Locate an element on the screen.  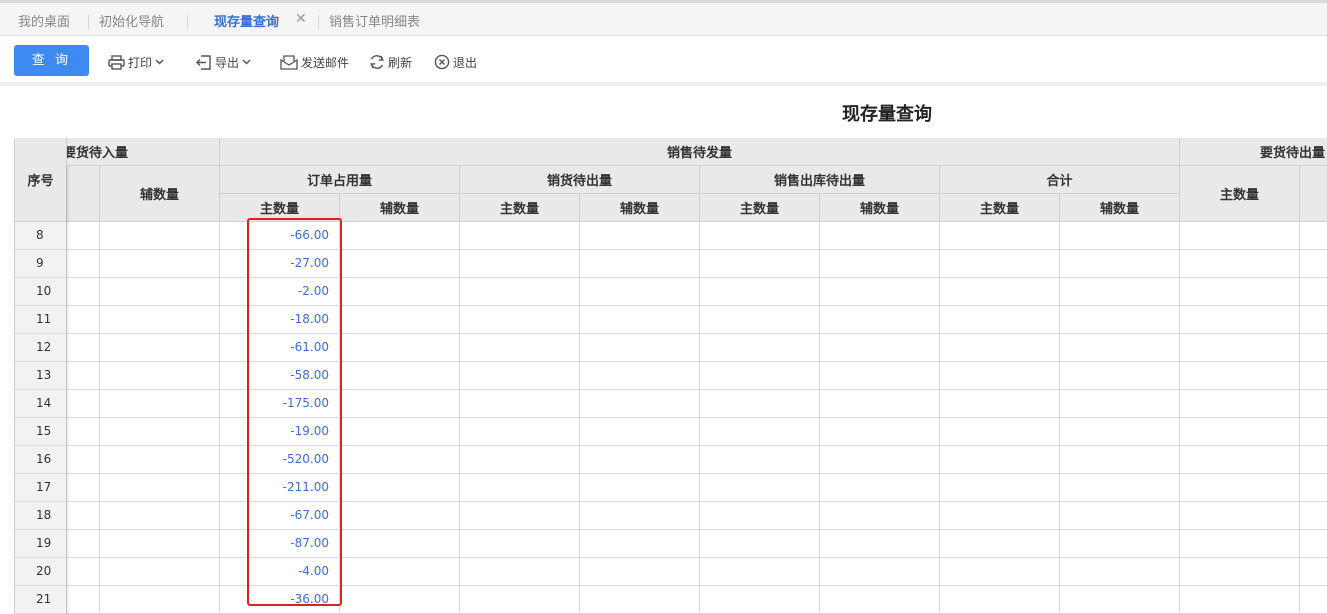
table-row: 10 -2.00 is located at coordinates (671, 292).